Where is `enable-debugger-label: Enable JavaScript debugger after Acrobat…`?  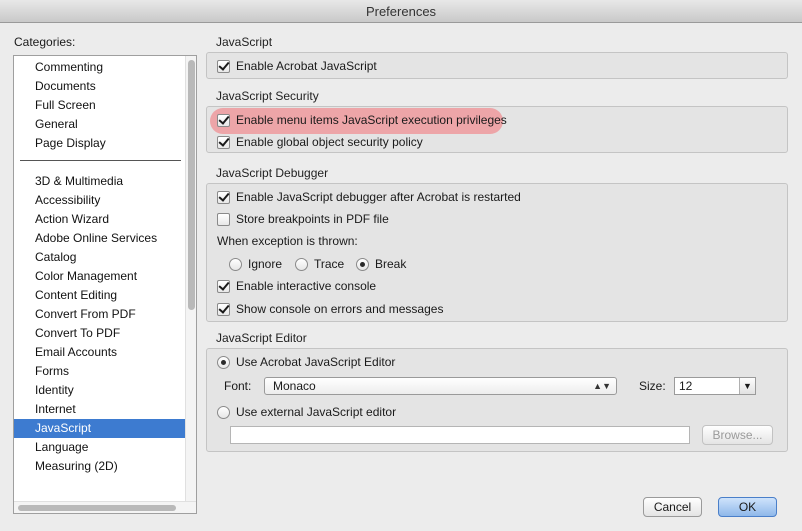 enable-debugger-label: Enable JavaScript debugger after Acrobat… is located at coordinates (378, 197).